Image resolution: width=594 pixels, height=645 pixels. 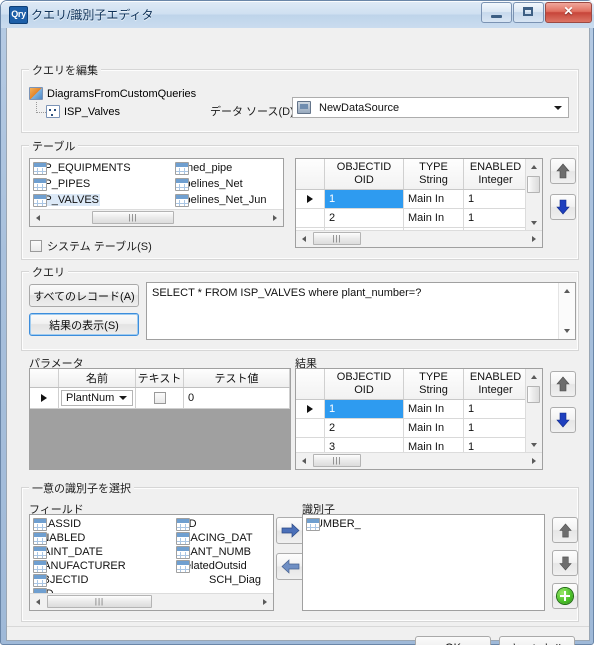 I want to click on list-item: PLANT_NUMB, so click(x=214, y=552).